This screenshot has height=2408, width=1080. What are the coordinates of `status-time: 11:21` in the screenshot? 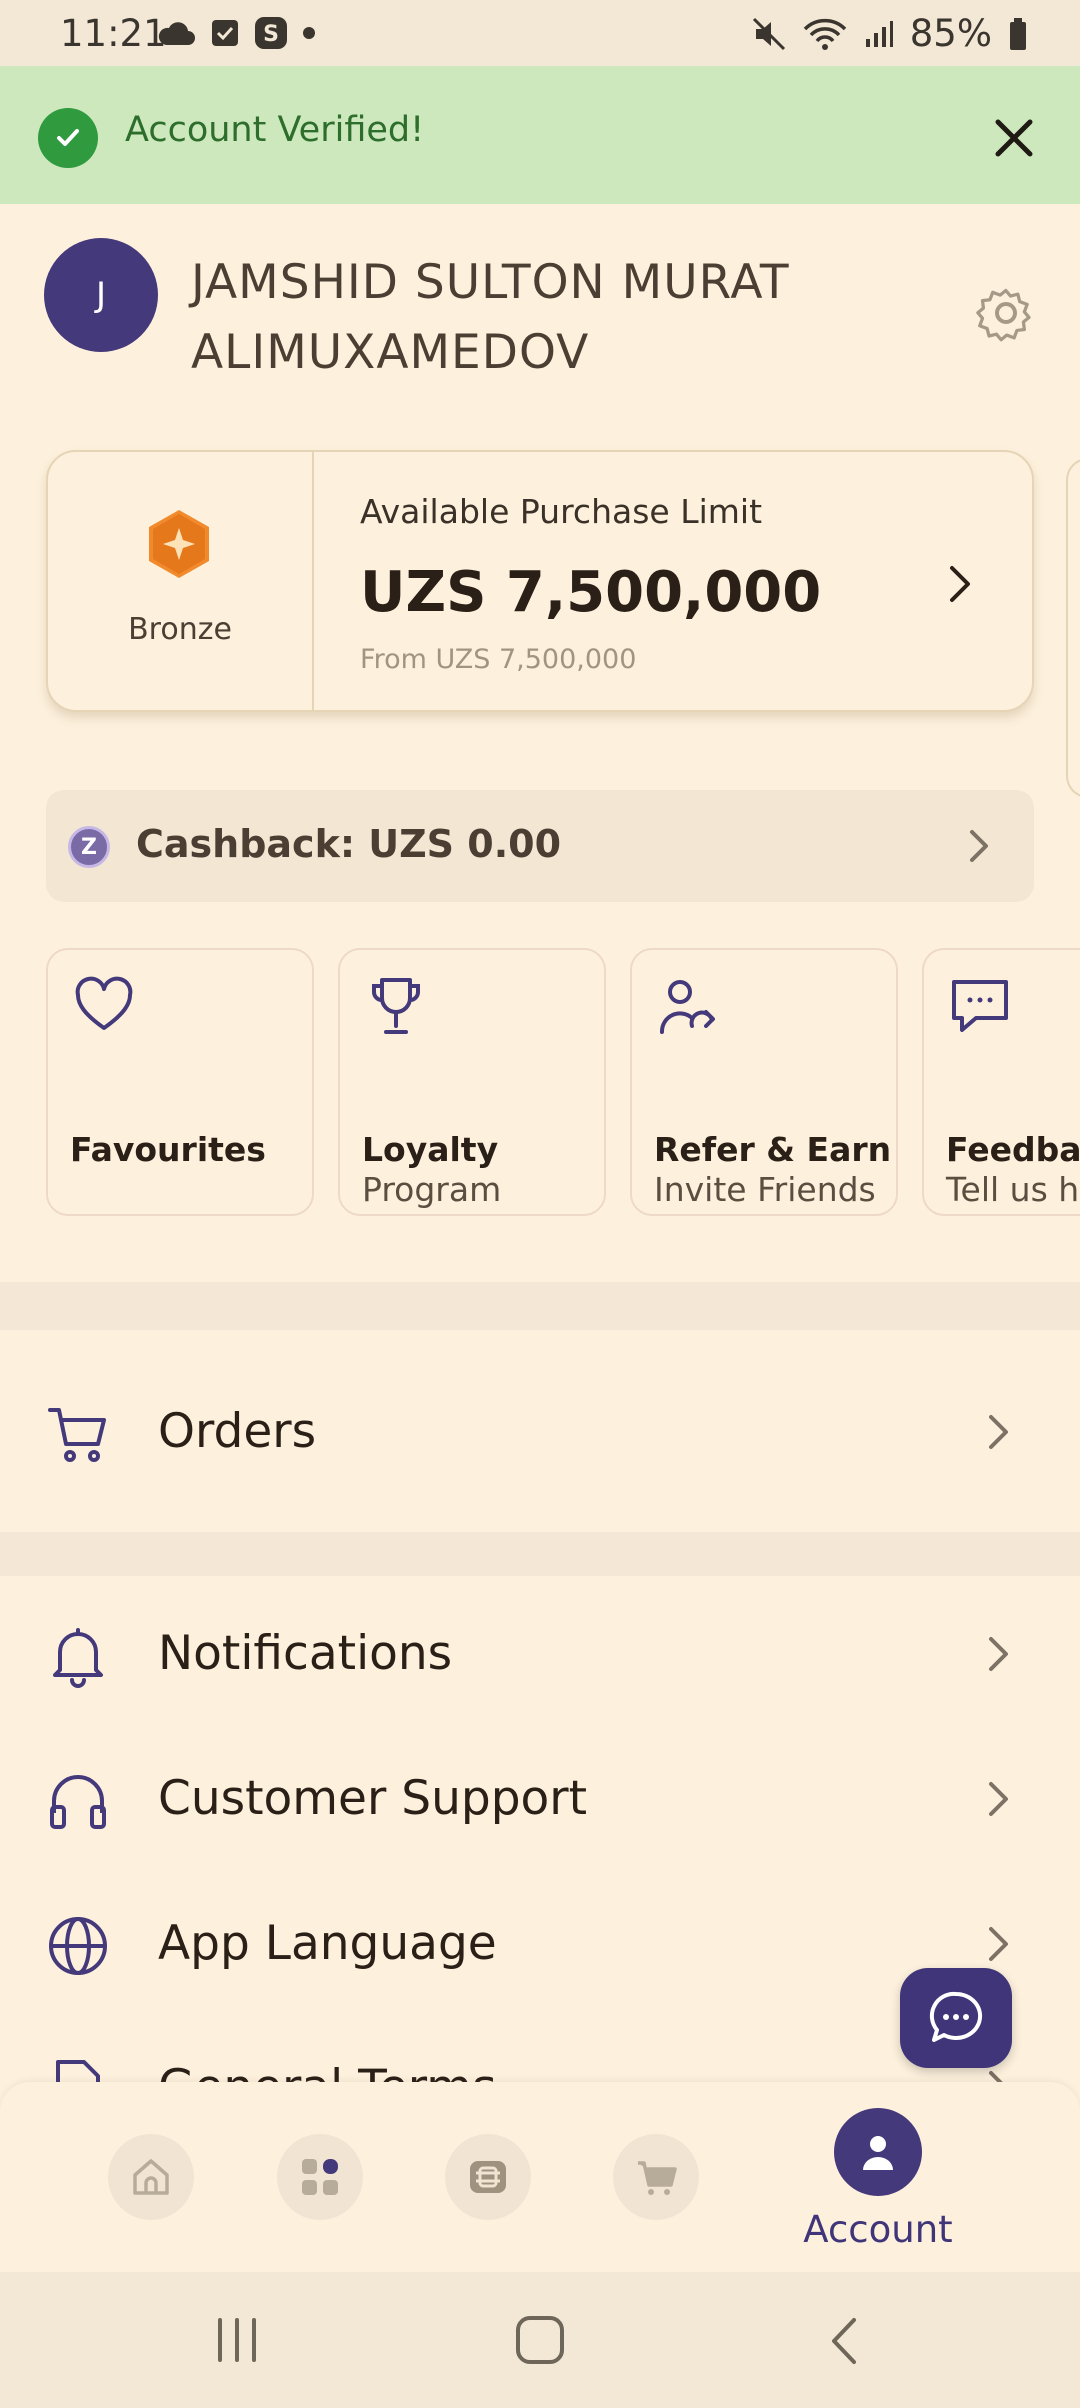 It's located at (113, 33).